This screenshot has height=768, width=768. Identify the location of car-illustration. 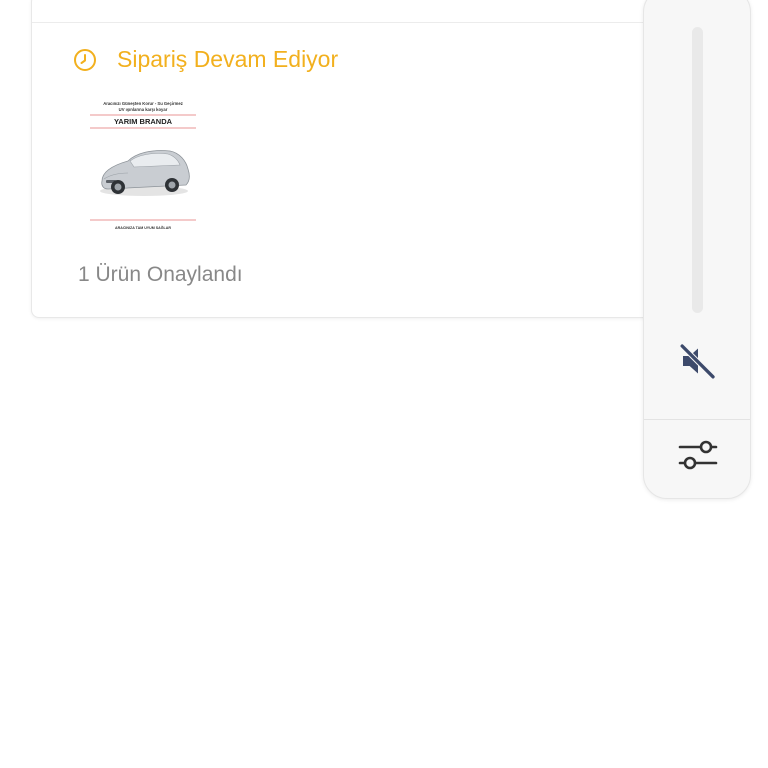
(145, 173).